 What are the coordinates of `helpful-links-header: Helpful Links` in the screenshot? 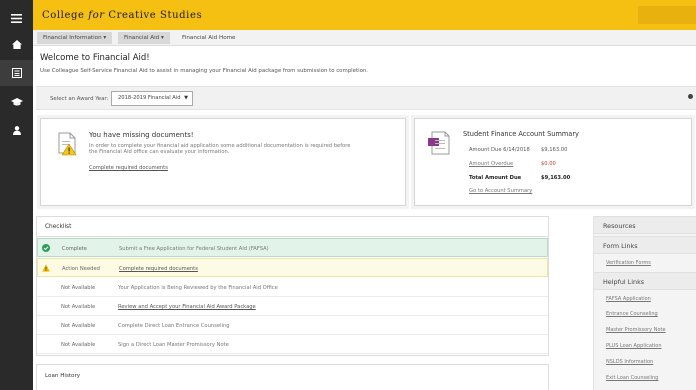 It's located at (645, 281).